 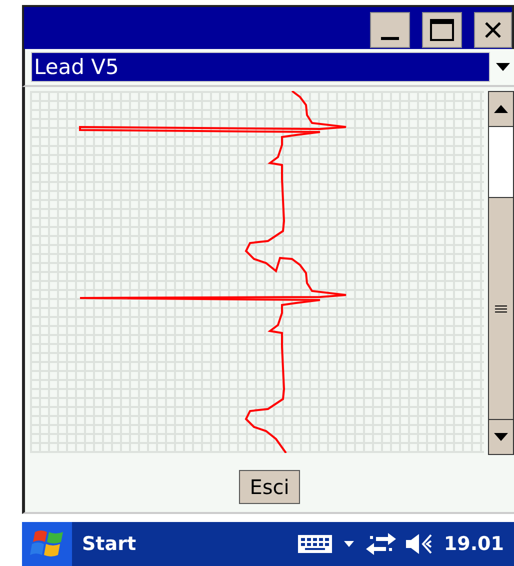 I want to click on keyboard-icon, so click(x=315, y=544).